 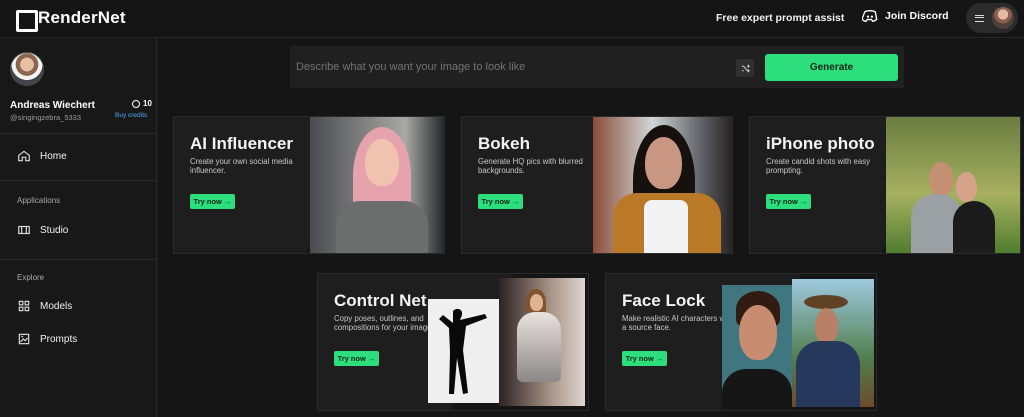 I want to click on sidebar-item-home: Home, so click(x=42, y=156).